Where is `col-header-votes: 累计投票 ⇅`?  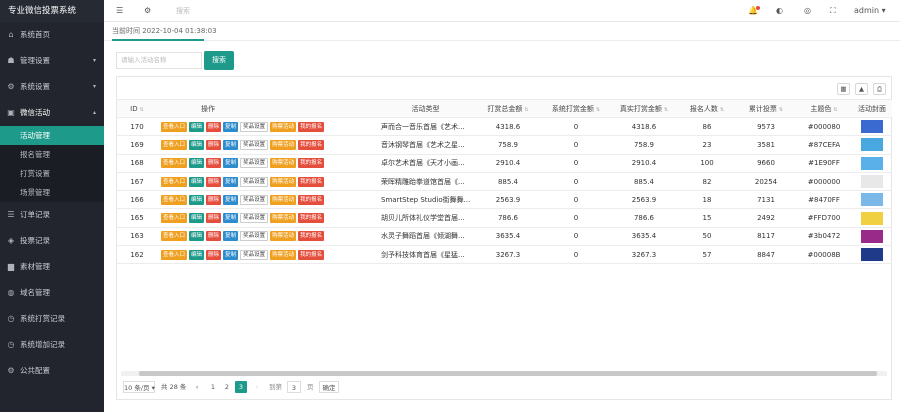 col-header-votes: 累计投票 ⇅ is located at coordinates (766, 108).